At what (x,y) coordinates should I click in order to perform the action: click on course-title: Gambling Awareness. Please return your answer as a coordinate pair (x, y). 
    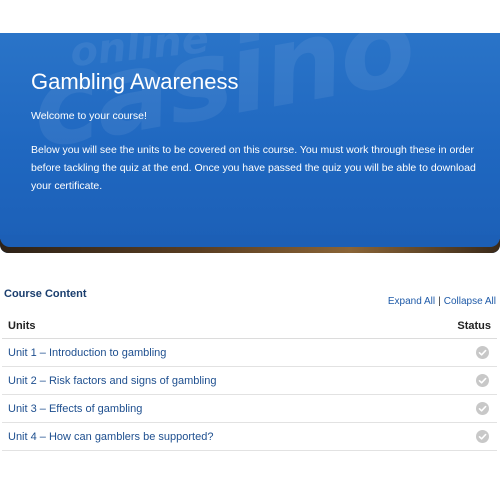
    Looking at the image, I should click on (135, 81).